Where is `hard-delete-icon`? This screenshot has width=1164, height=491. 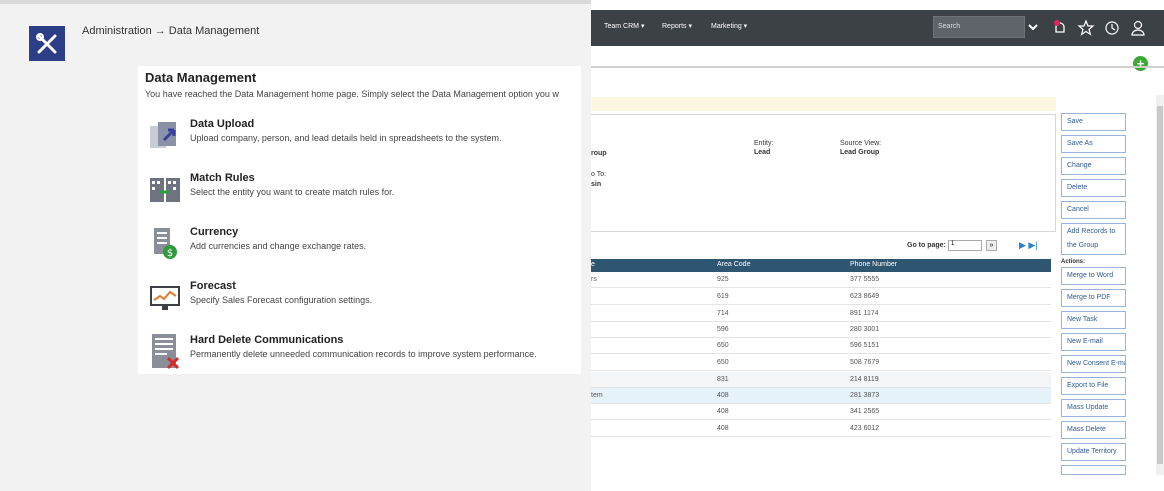 hard-delete-icon is located at coordinates (166, 352).